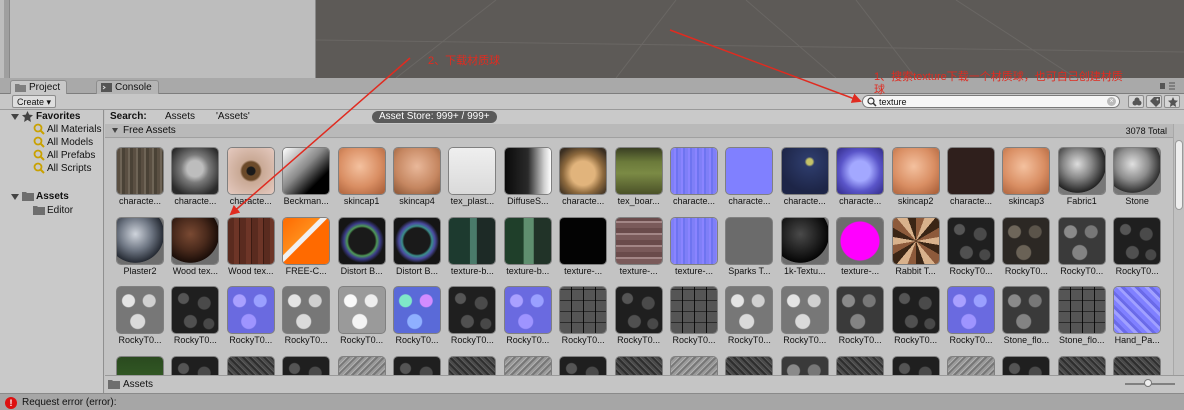  What do you see at coordinates (39, 87) in the screenshot?
I see `tab-project: Project` at bounding box center [39, 87].